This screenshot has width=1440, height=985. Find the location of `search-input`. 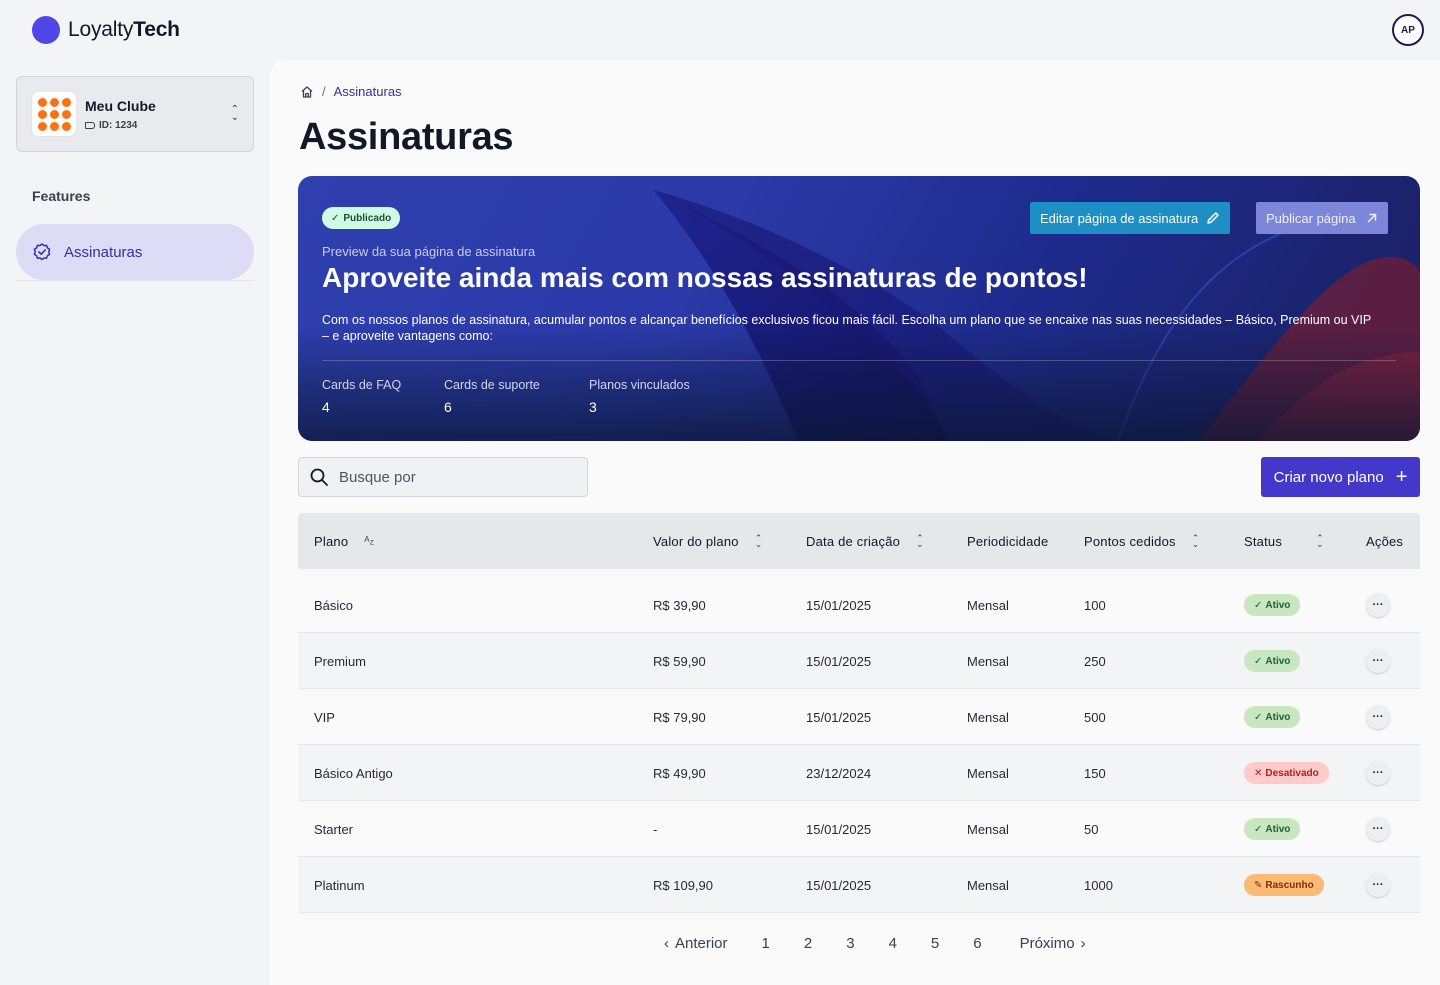

search-input is located at coordinates (454, 477).